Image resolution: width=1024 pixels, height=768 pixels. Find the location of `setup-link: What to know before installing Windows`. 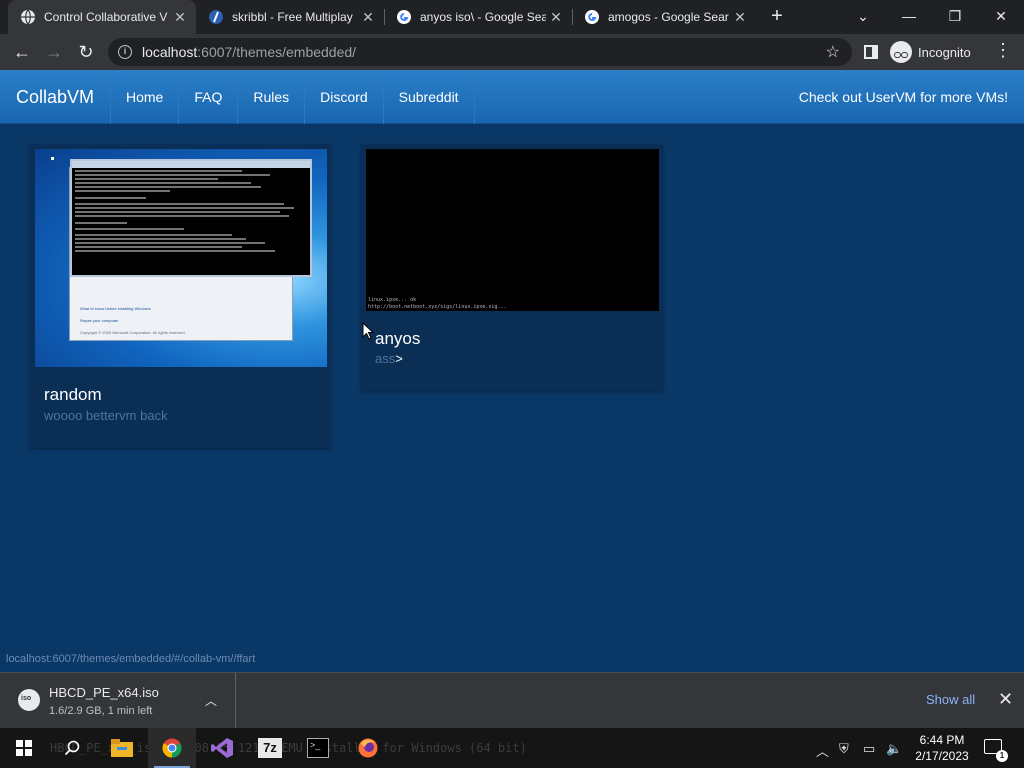

setup-link: What to know before installing Windows is located at coordinates (115, 308).